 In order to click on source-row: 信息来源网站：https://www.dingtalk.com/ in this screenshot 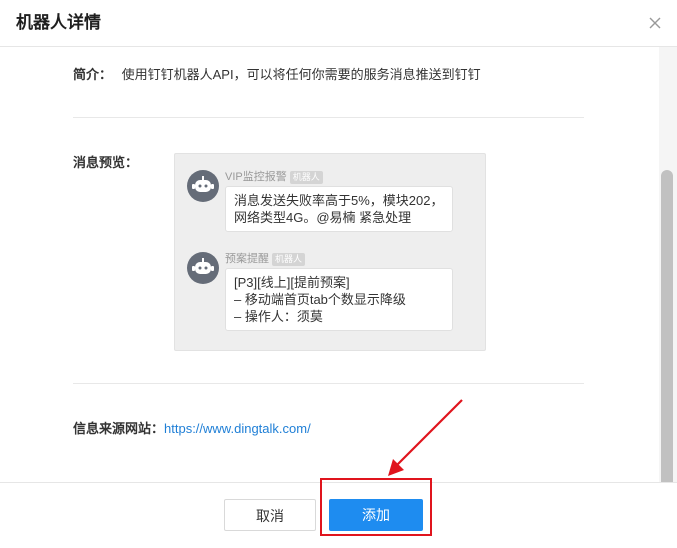, I will do `click(192, 429)`.